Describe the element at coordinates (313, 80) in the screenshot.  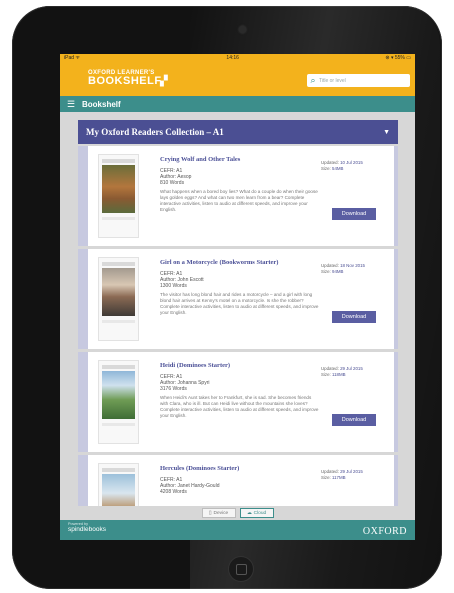
I see `search-icon: ⌕` at that location.